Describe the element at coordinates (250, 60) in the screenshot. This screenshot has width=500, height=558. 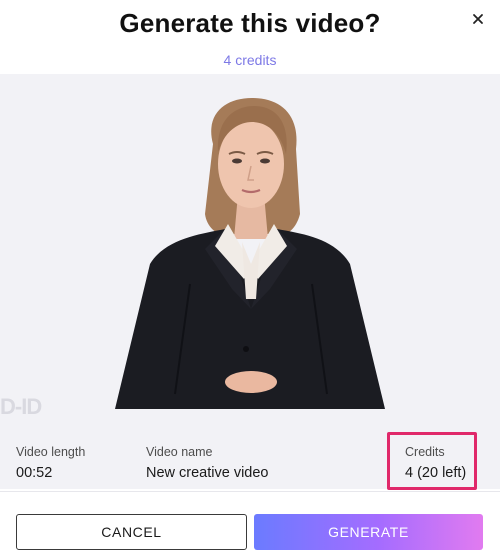
I see `credits-cost-subtitle: 4 credits` at that location.